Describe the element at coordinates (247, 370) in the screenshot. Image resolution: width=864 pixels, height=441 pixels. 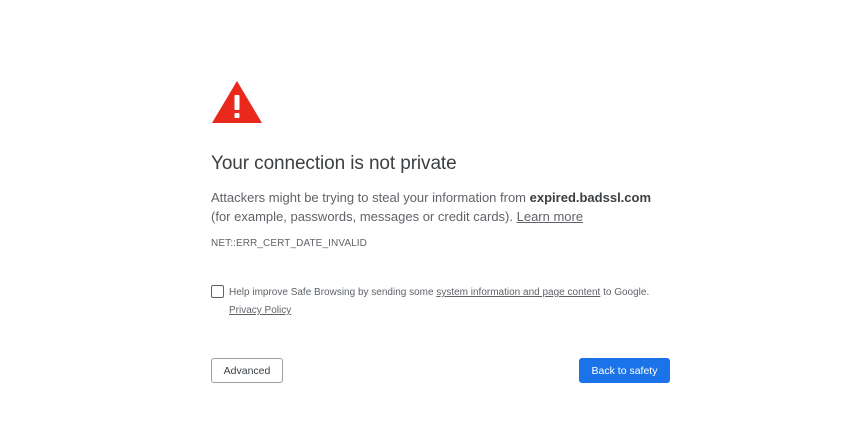
I see `advanced-button: Advanced` at that location.